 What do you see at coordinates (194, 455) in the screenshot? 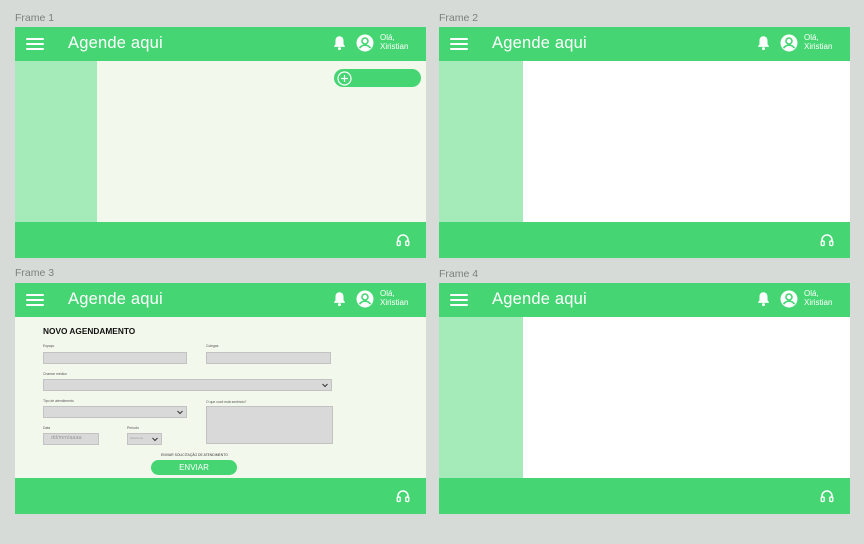
I see `agreement-text: ENVIAR SOLICITAÇÃO DE ATENDIMENTO` at bounding box center [194, 455].